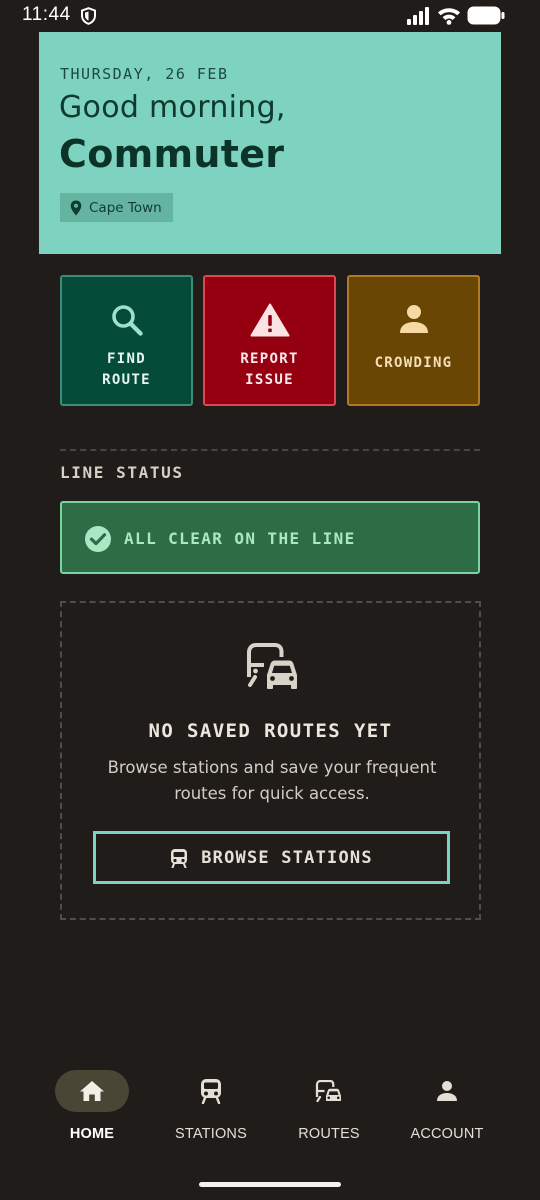 This screenshot has width=540, height=1200. I want to click on find-route-label: FIND ROUTE, so click(126, 369).